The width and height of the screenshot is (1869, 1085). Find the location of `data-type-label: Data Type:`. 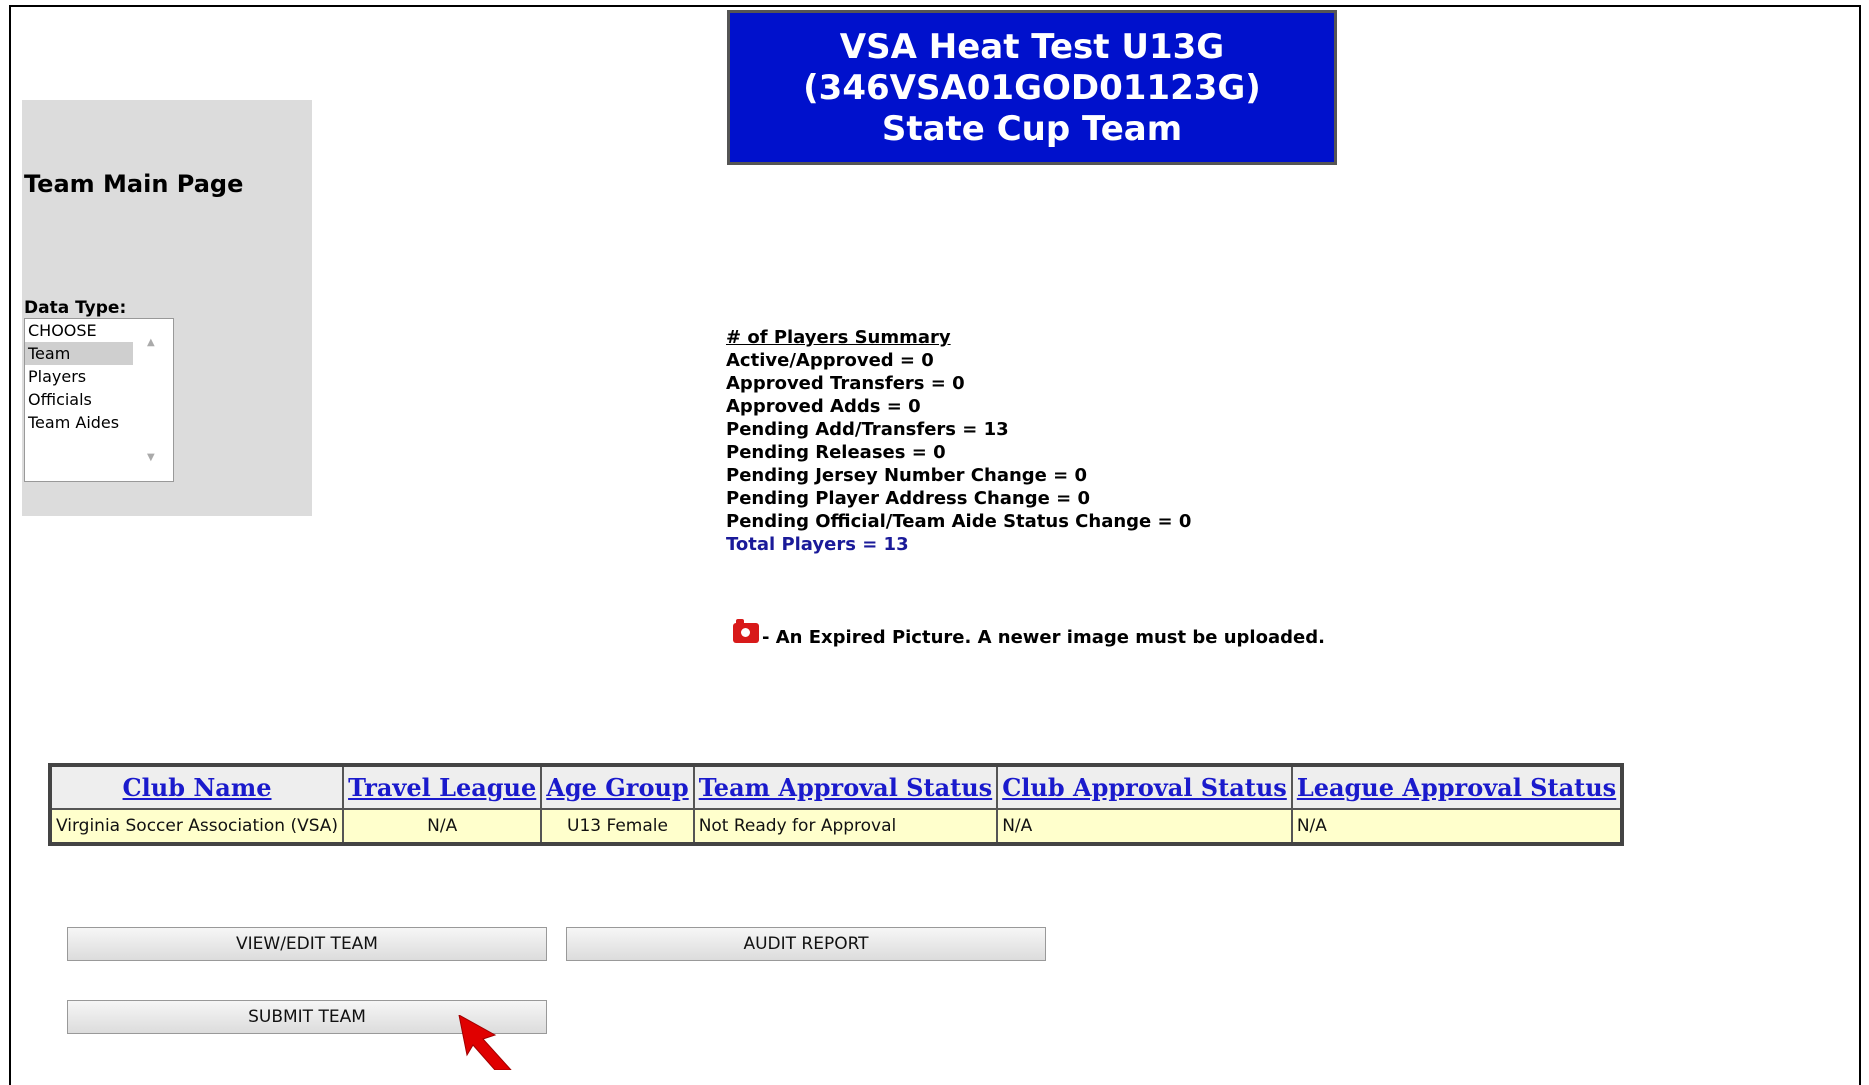

data-type-label: Data Type: is located at coordinates (75, 308).